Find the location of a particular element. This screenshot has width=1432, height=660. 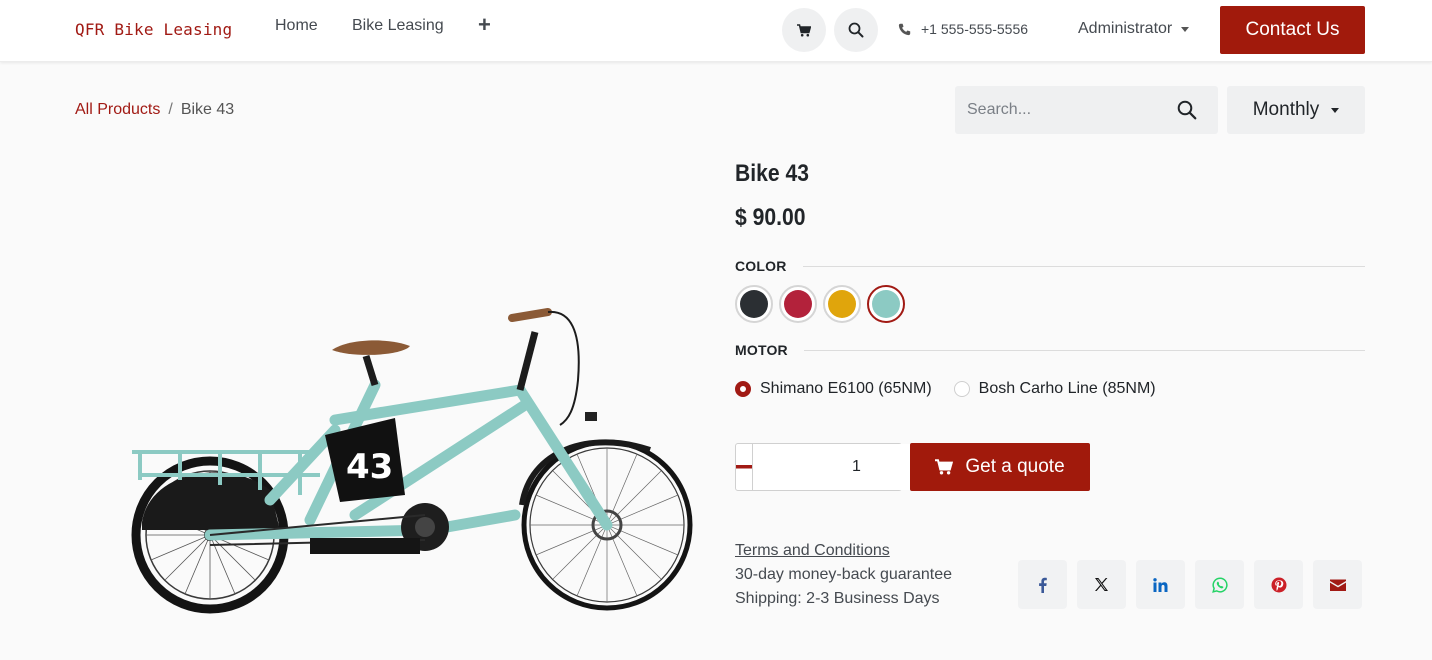

share-whatsapp-button is located at coordinates (1219, 584).